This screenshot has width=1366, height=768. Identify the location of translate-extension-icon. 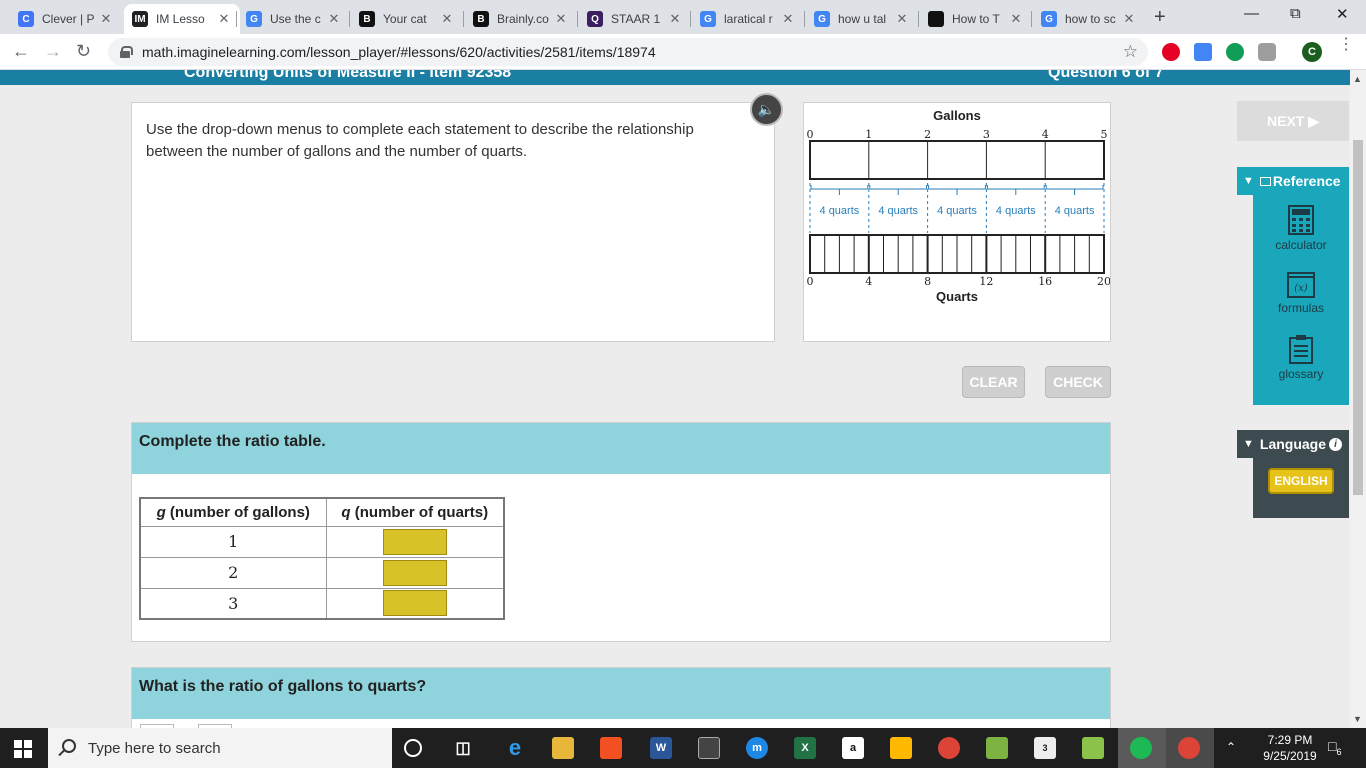
(1203, 52).